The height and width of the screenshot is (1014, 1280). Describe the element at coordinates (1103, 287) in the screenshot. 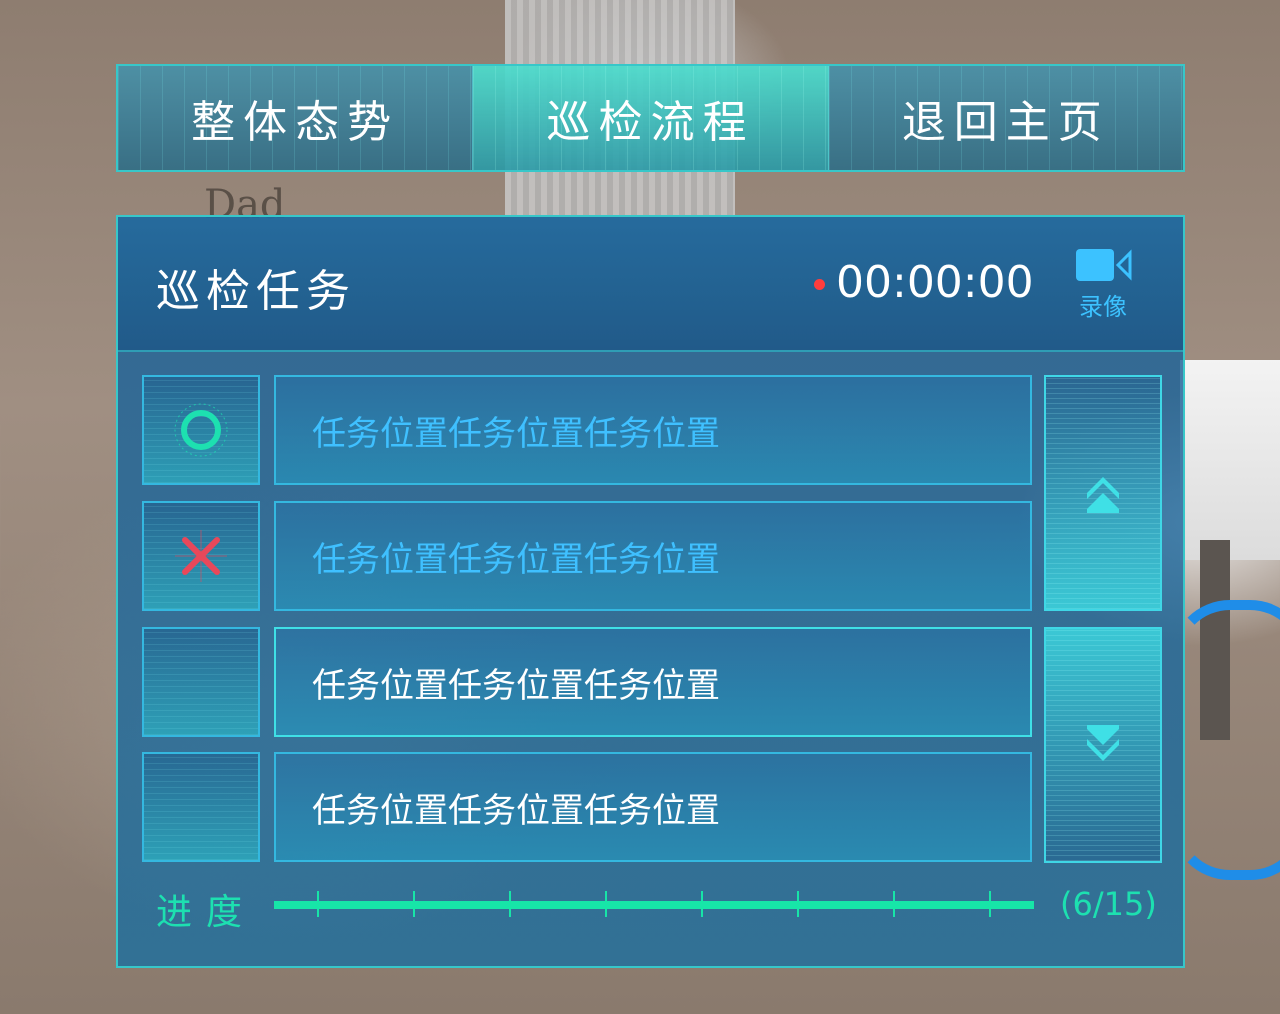

I see `record-button: 录像` at that location.